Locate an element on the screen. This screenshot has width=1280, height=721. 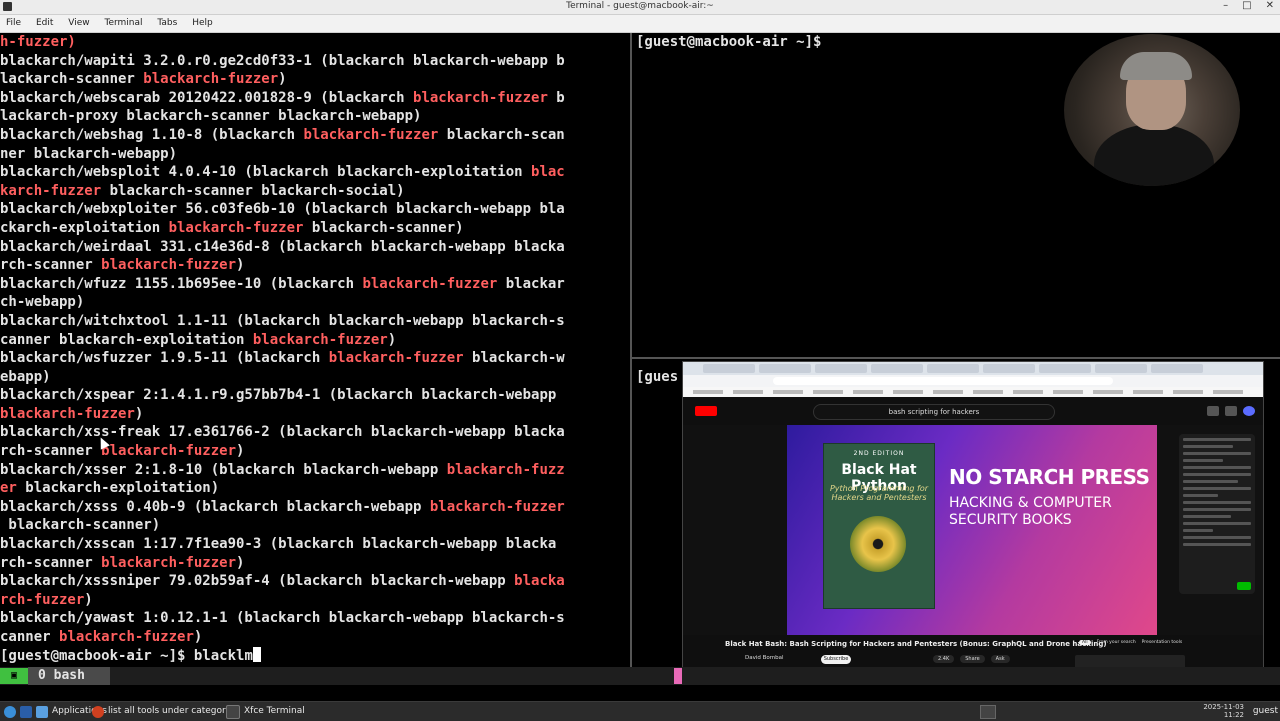
youtube-search-input: bash scripting for hackers is located at coordinates (934, 412).